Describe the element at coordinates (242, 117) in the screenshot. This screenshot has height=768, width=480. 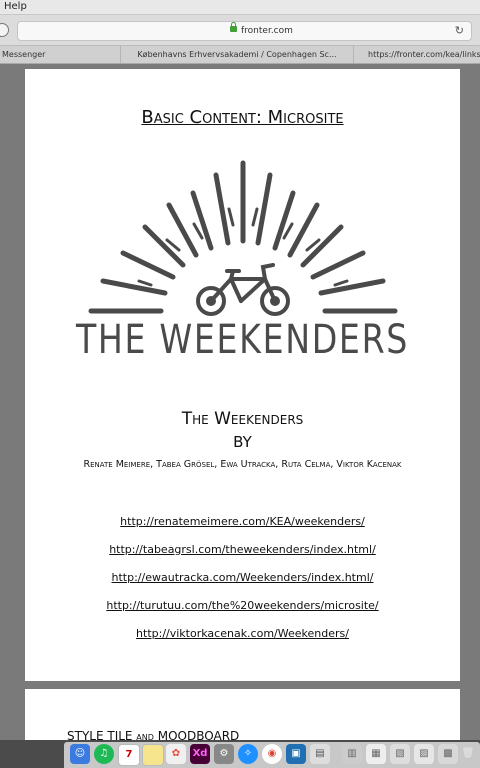
I see `page-title: Basic Content: Microsite` at that location.